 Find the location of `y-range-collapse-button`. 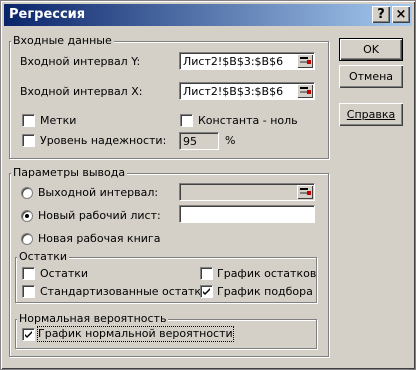

y-range-collapse-button is located at coordinates (305, 61).